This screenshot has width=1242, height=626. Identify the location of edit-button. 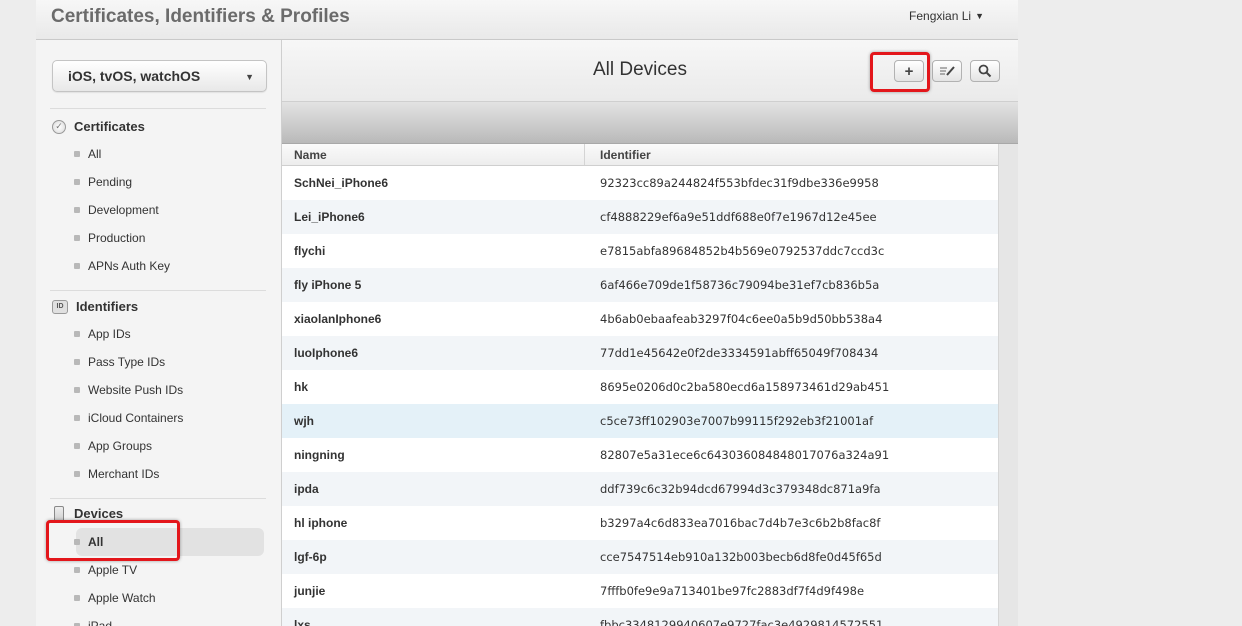
(947, 71).